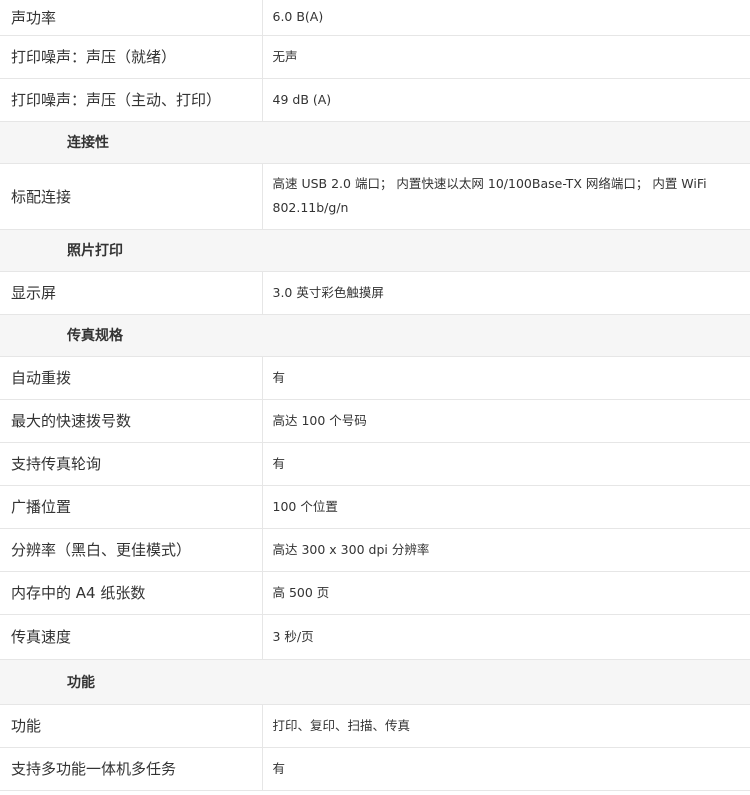  I want to click on section-title: 连接性, so click(375, 142).